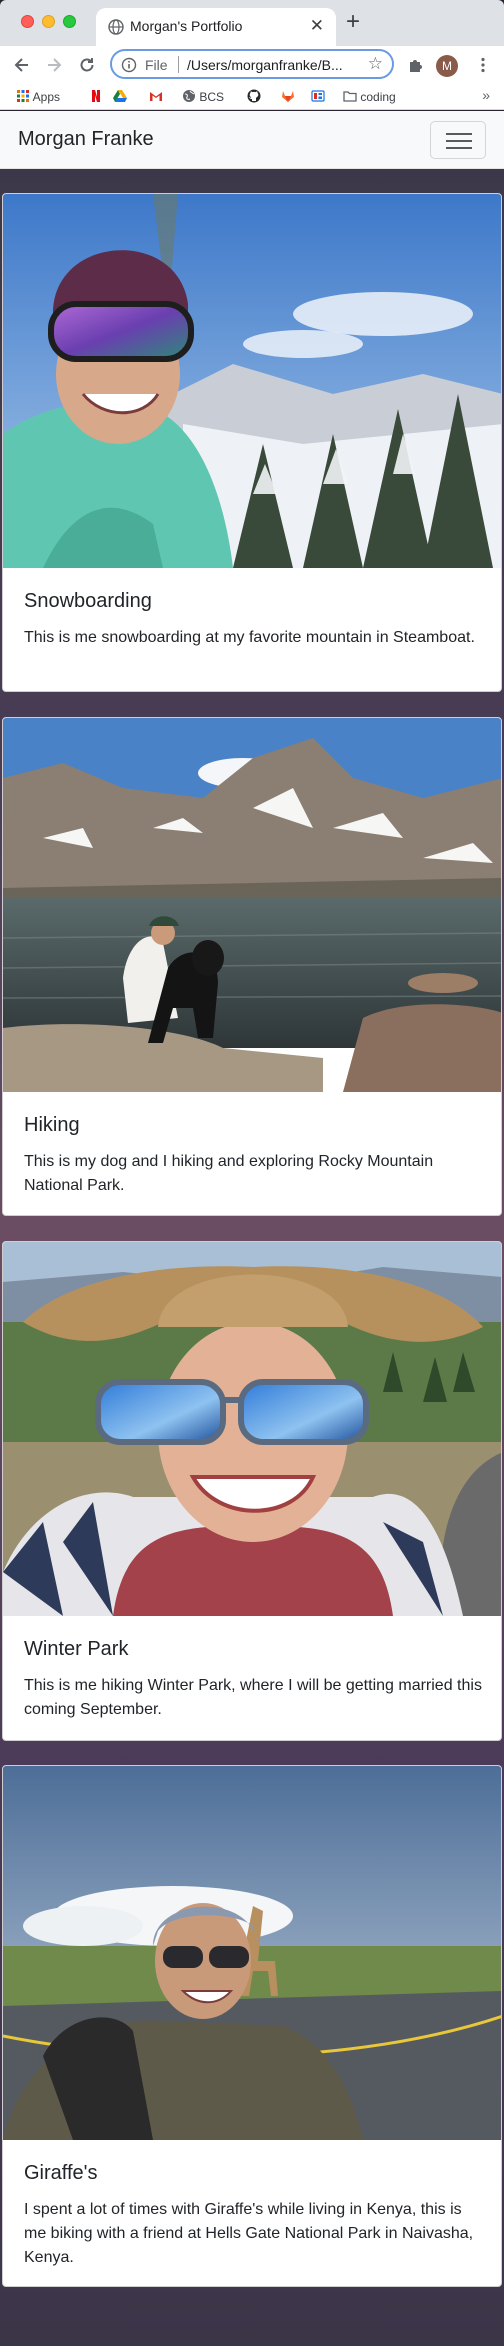  Describe the element at coordinates (483, 65) in the screenshot. I see `more-menu-icon` at that location.